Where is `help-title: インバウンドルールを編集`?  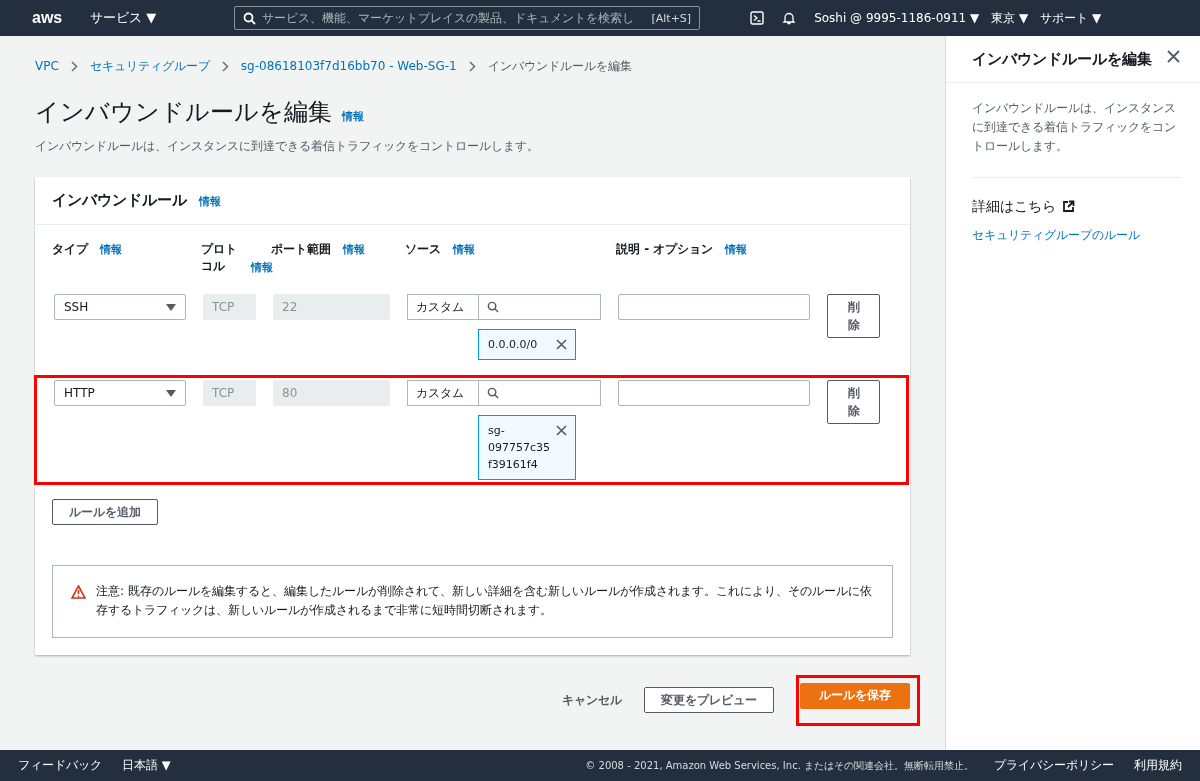 help-title: インバウンドルールを編集 is located at coordinates (1062, 59).